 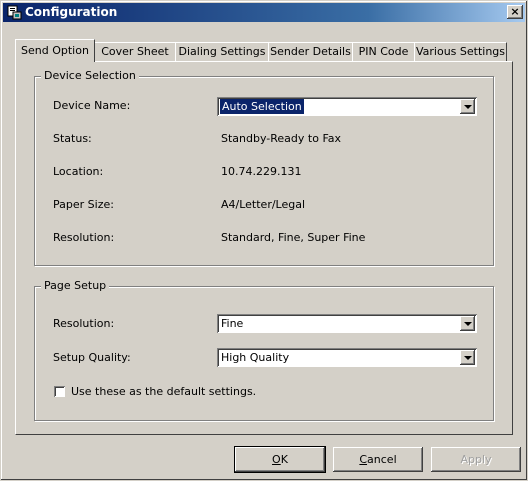 What do you see at coordinates (347, 357) in the screenshot?
I see `setup-quality-select: High Quality` at bounding box center [347, 357].